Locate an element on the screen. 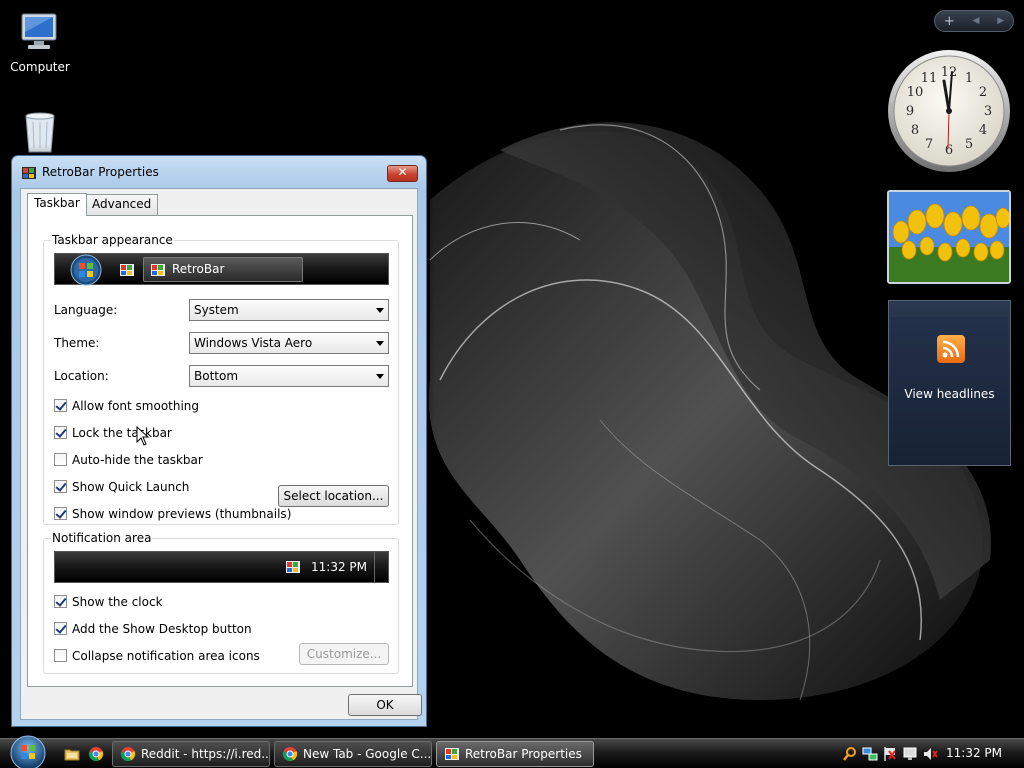 The width and height of the screenshot is (1024, 768). view-headlines-link: View headlines is located at coordinates (949, 394).